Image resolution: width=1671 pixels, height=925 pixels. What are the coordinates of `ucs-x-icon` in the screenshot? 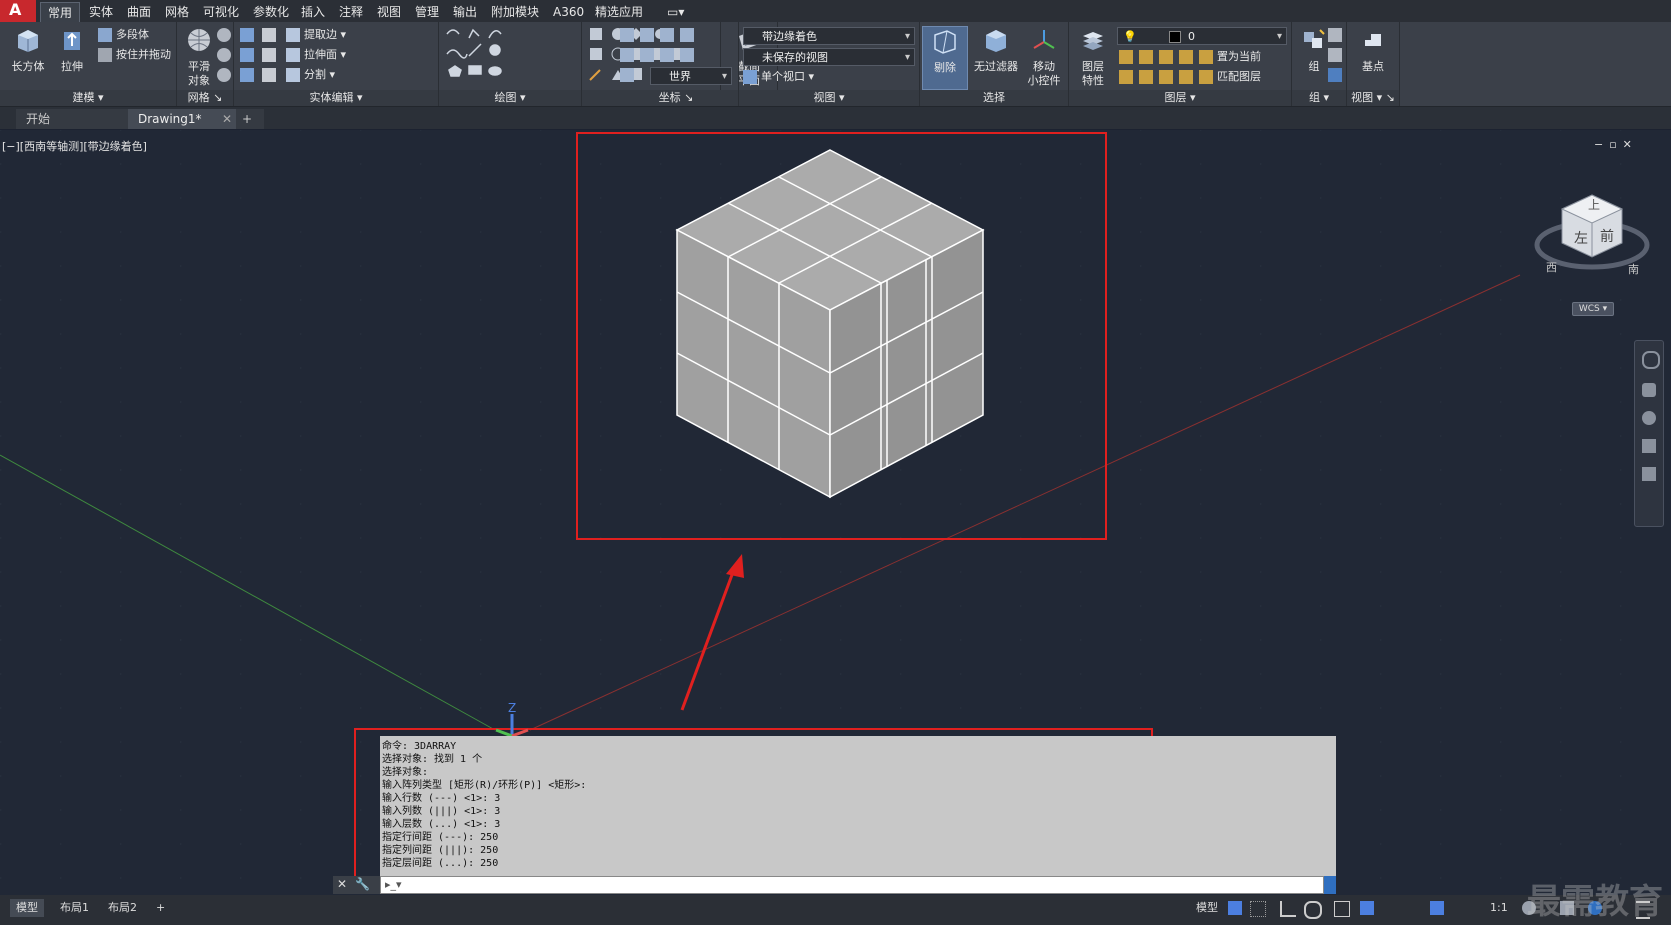 It's located at (667, 35).